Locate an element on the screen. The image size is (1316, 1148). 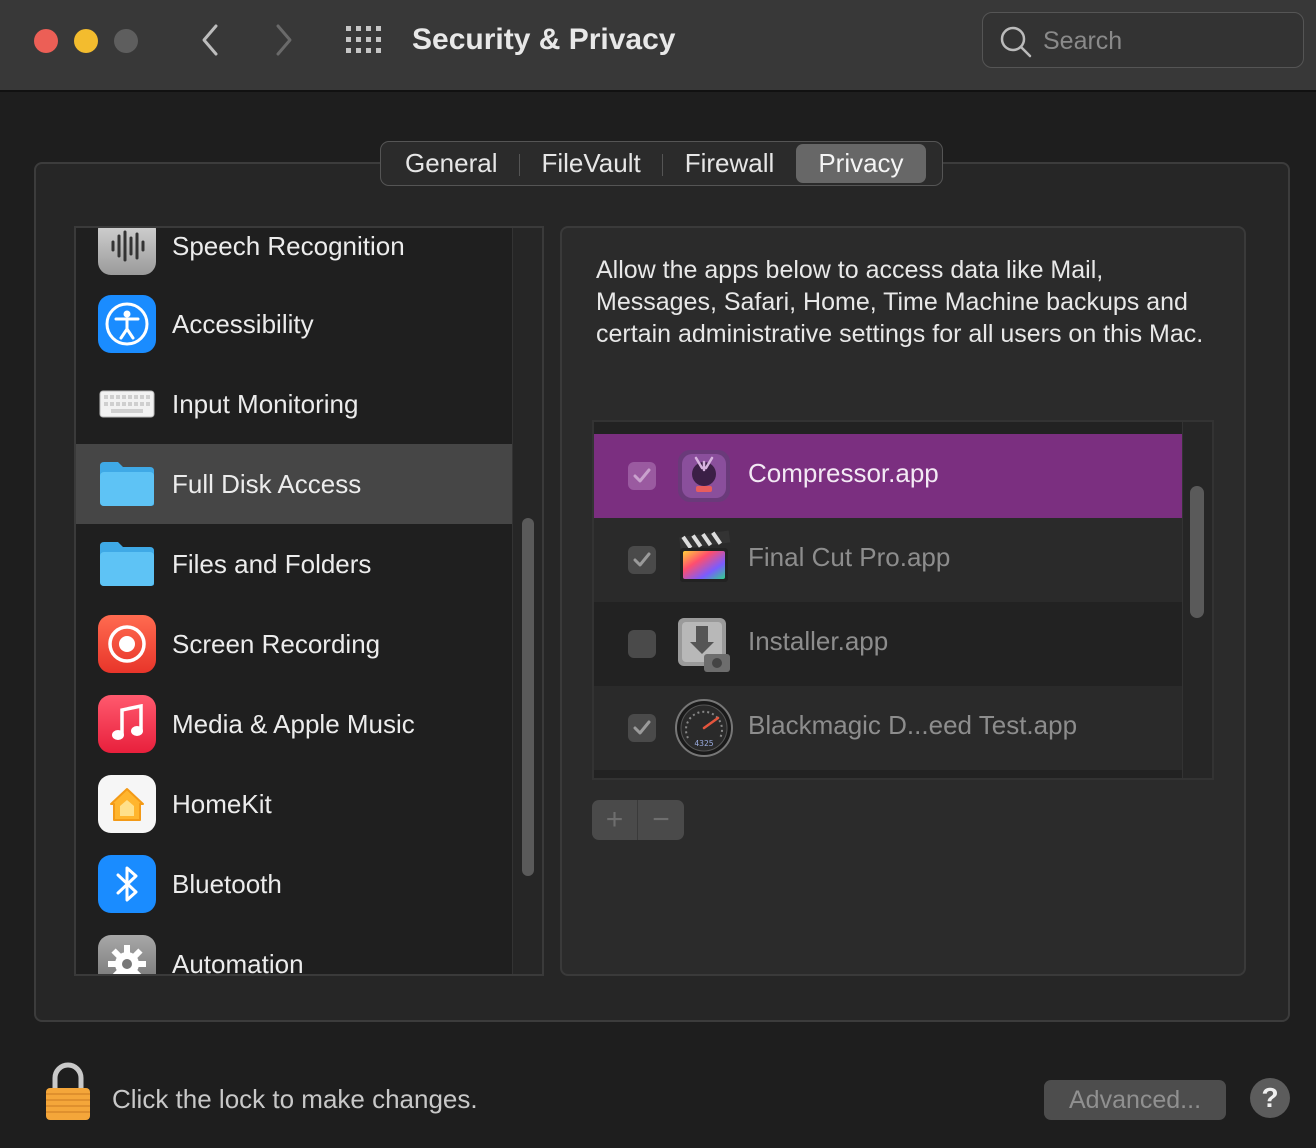
sidebar-scrollbar is located at coordinates (527, 601).